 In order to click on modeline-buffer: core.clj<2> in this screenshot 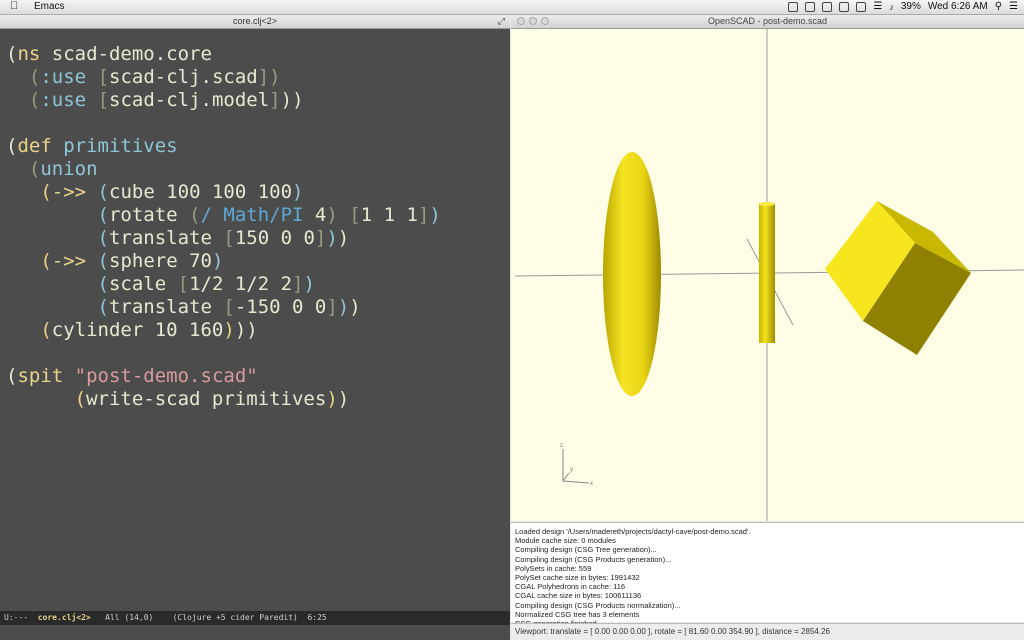, I will do `click(64, 617)`.